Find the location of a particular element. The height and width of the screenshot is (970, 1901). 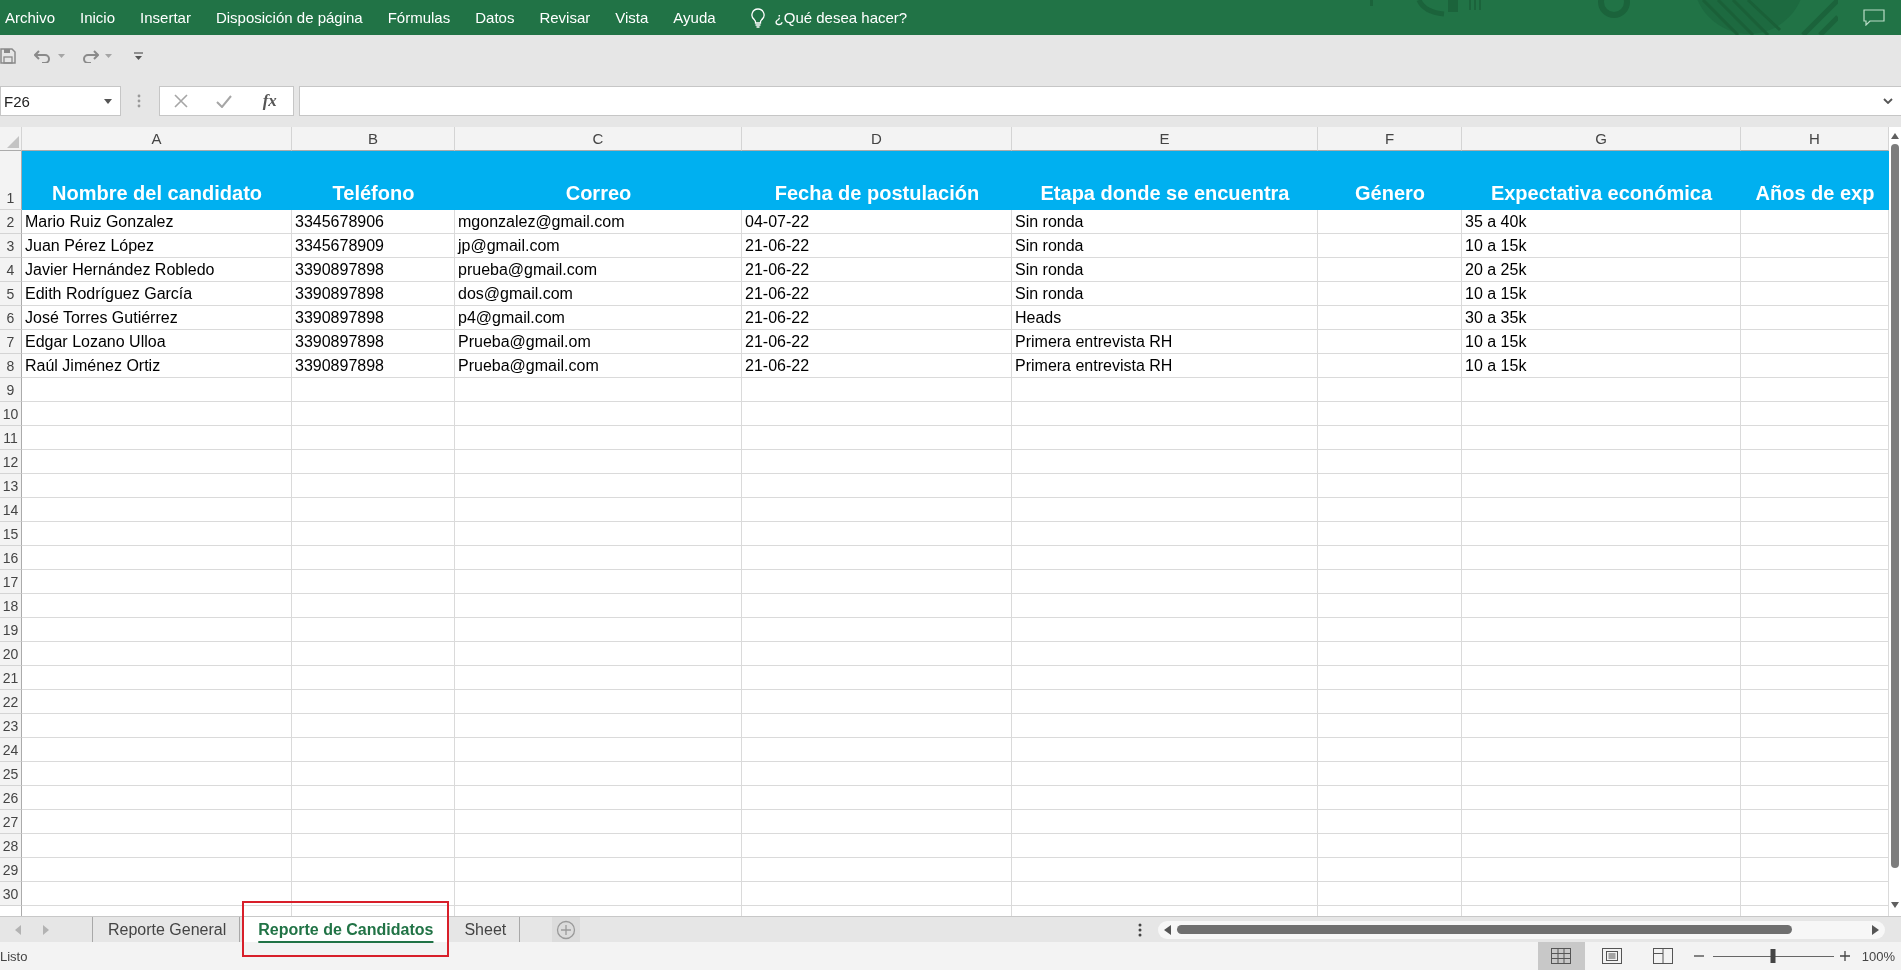

row-number: 24 is located at coordinates (11, 750).